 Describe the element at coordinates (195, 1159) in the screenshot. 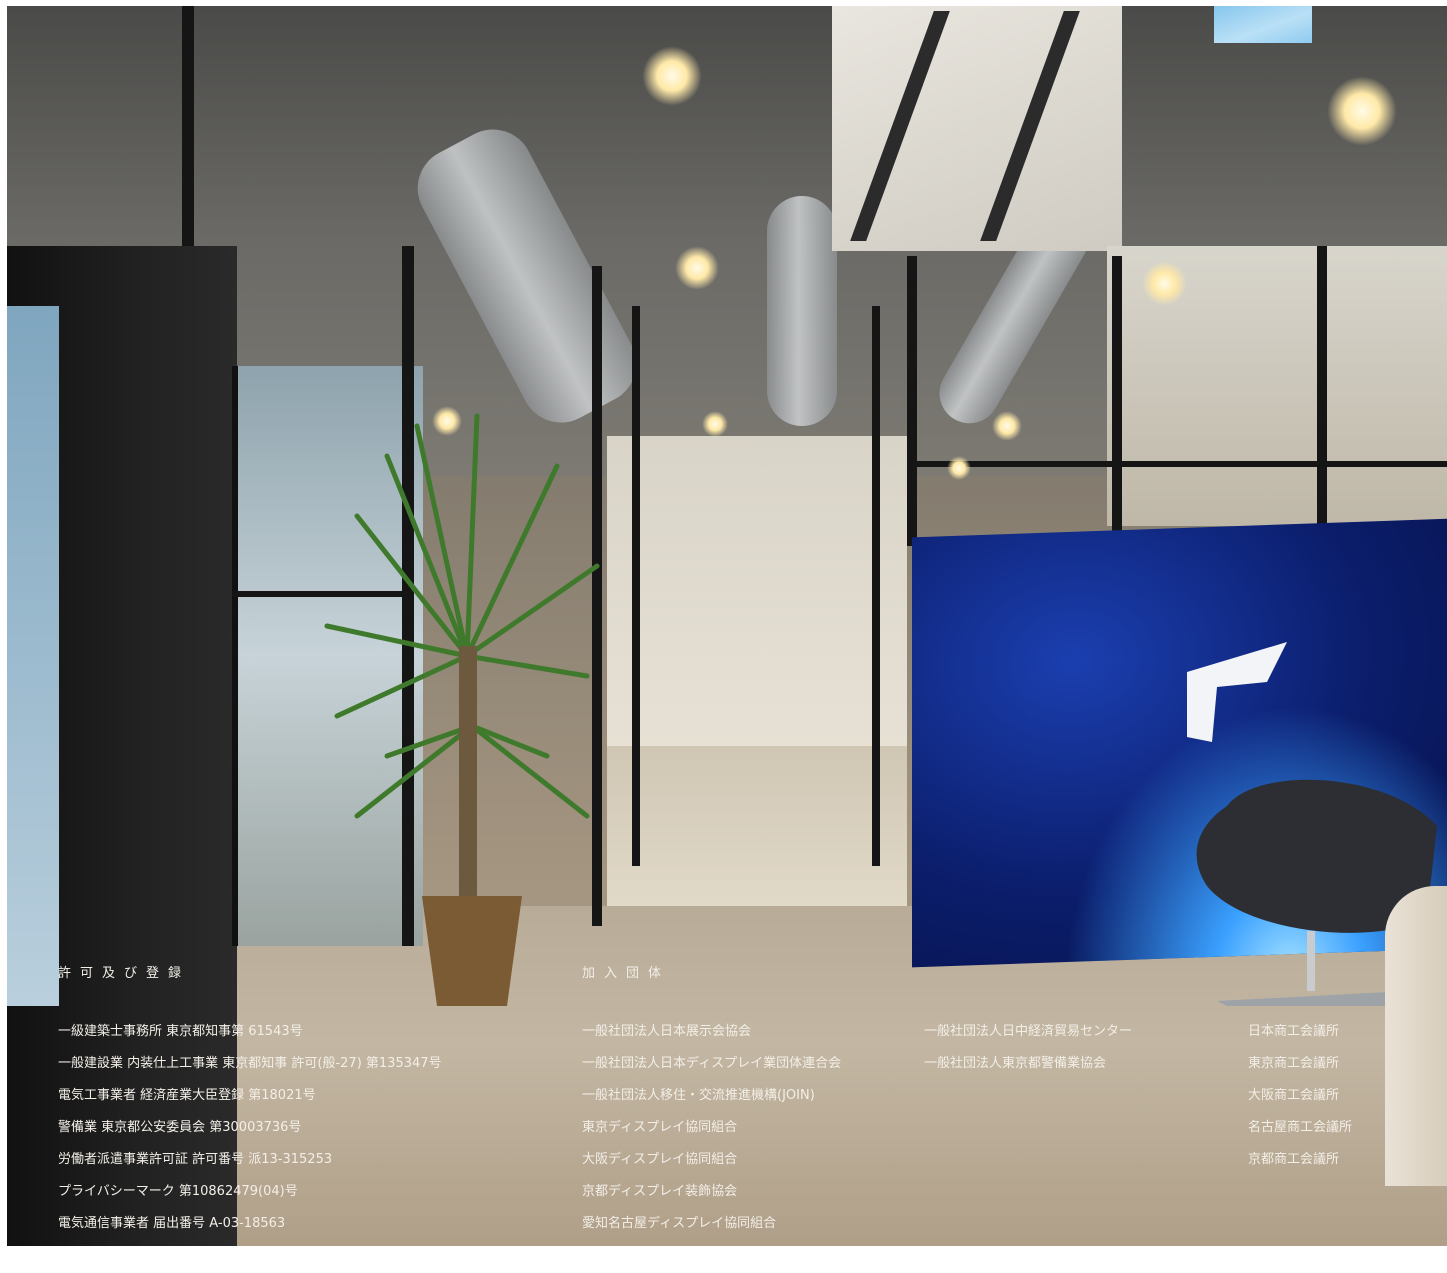

I see `list-item: 労働者派遣事業許可証 許可番号 派13-315253` at that location.